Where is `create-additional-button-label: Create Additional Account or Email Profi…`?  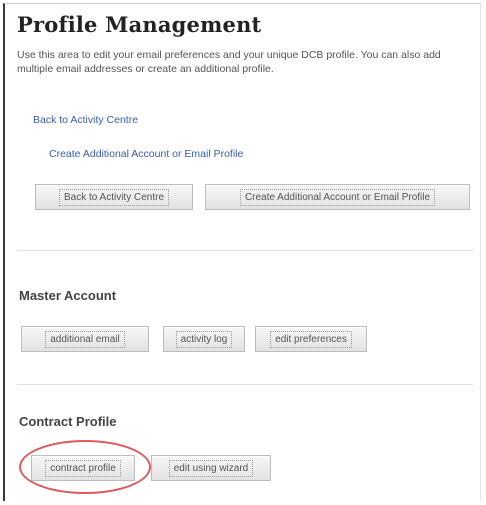
create-additional-button-label: Create Additional Account or Email Profi… is located at coordinates (337, 197).